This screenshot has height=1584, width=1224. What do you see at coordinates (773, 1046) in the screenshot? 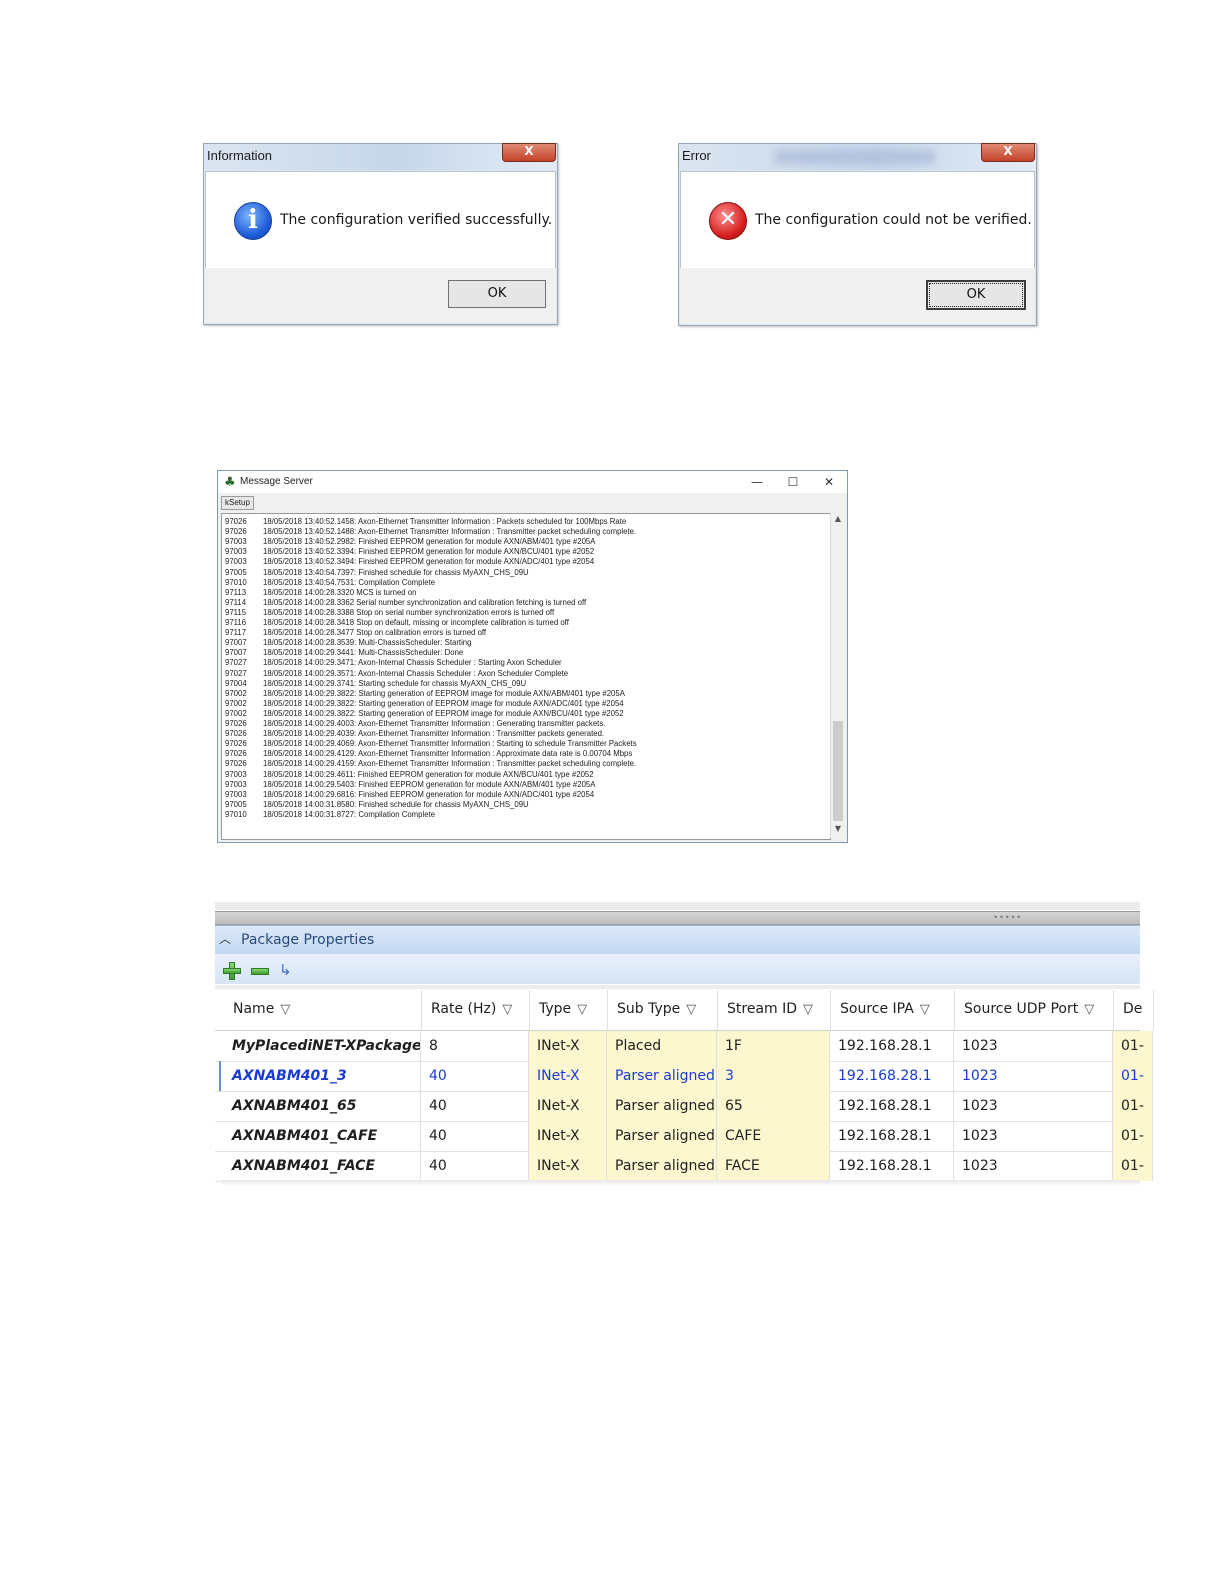
I see `cell-stream-id: 1F` at bounding box center [773, 1046].